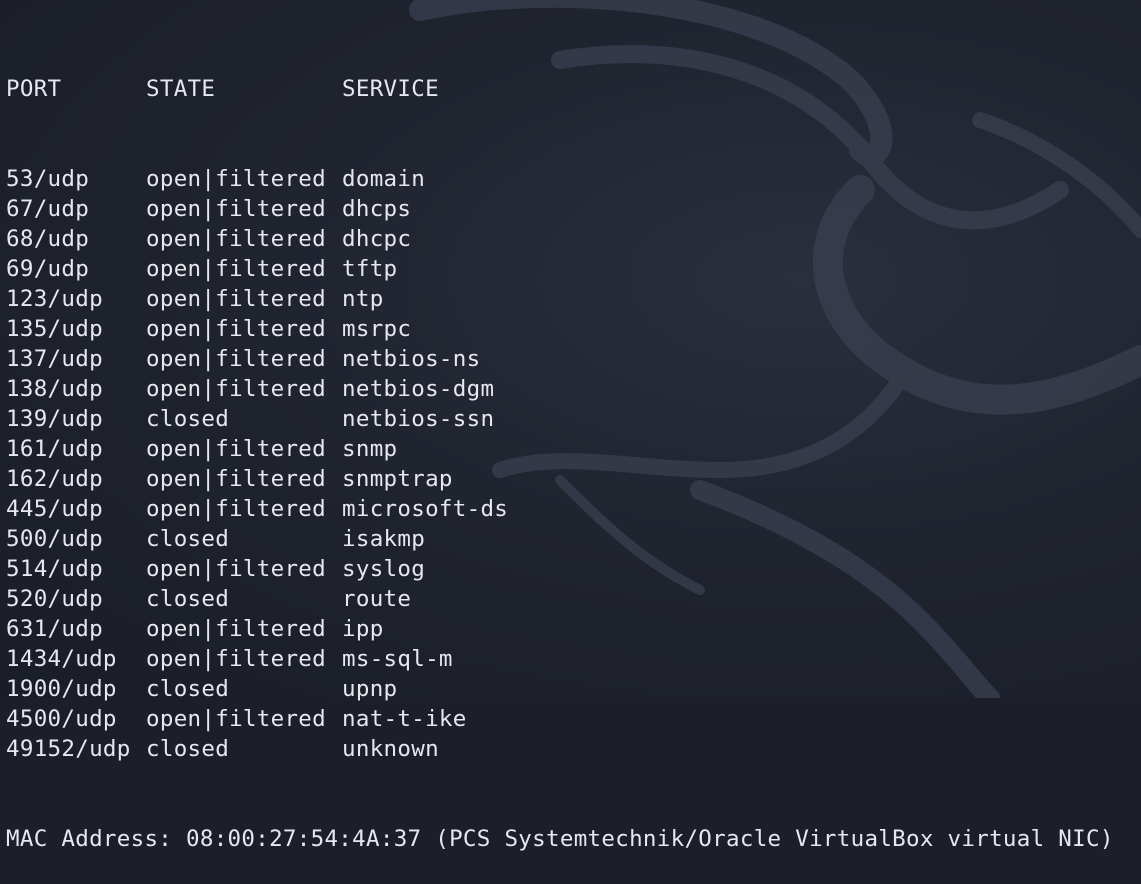  I want to click on cell-port: 53/udp, so click(48, 179).